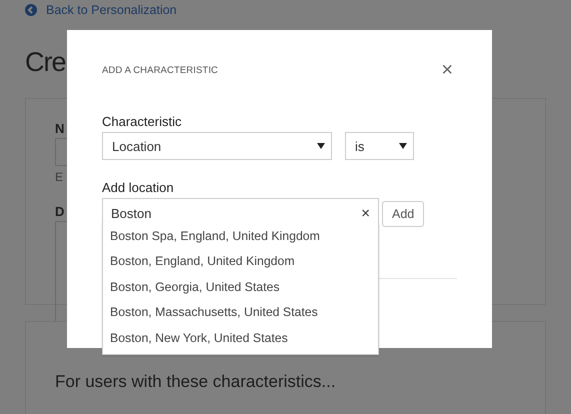  What do you see at coordinates (217, 146) in the screenshot?
I see `characteristic-select: Location` at bounding box center [217, 146].